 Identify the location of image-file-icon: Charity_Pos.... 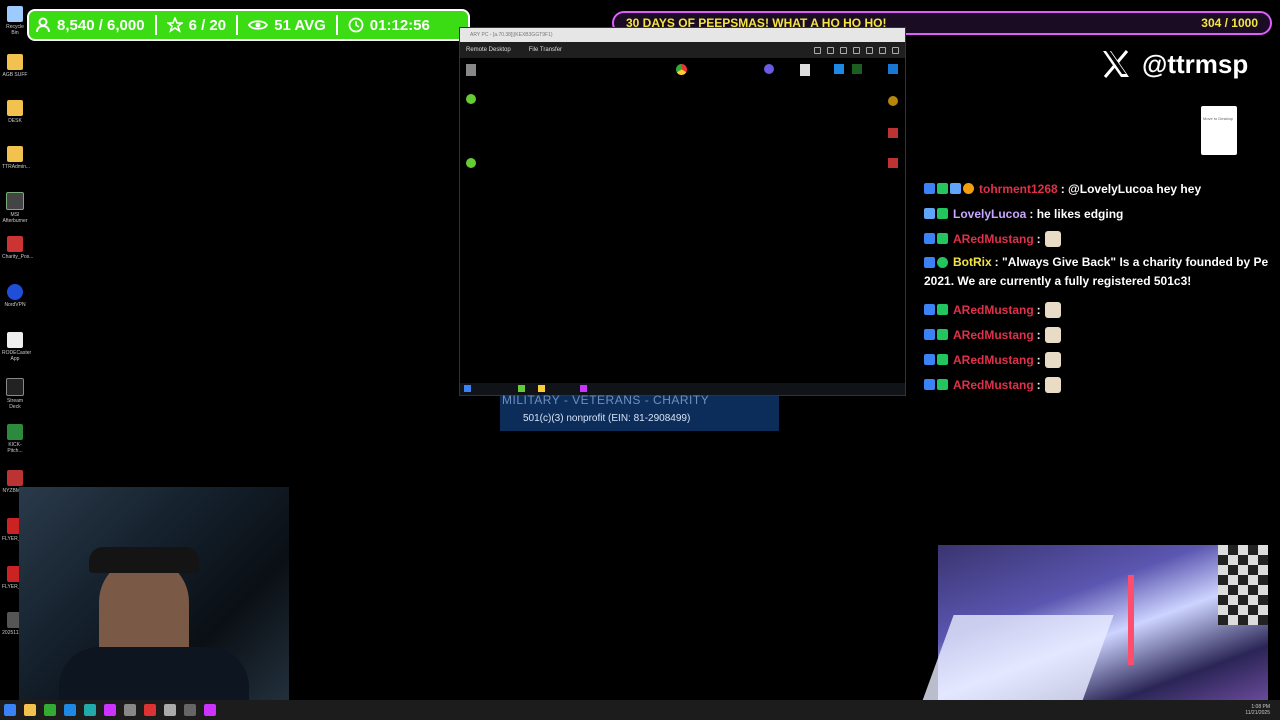
(17, 248).